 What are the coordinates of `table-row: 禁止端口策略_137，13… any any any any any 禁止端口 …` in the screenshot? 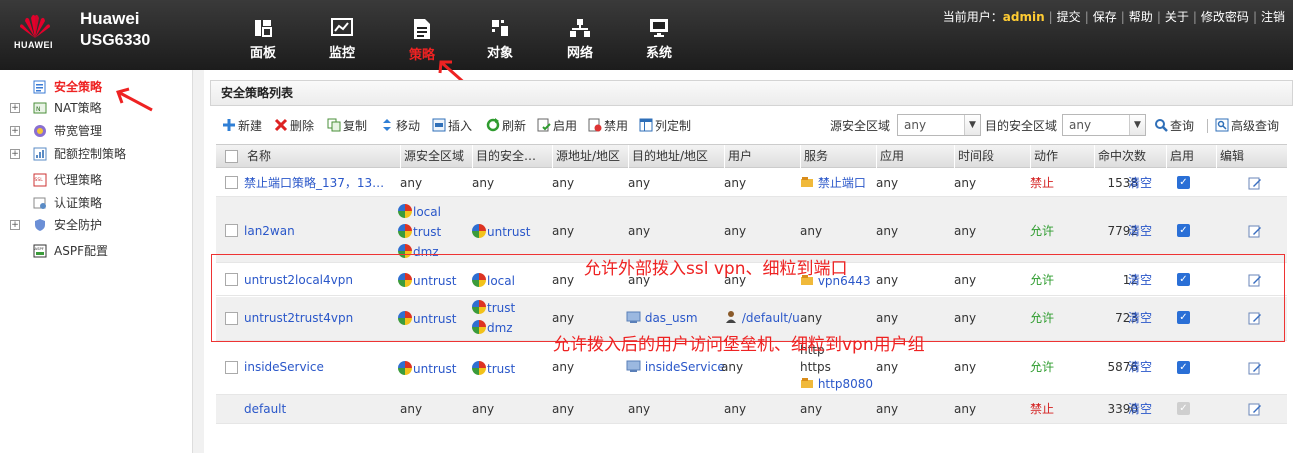 It's located at (751, 183).